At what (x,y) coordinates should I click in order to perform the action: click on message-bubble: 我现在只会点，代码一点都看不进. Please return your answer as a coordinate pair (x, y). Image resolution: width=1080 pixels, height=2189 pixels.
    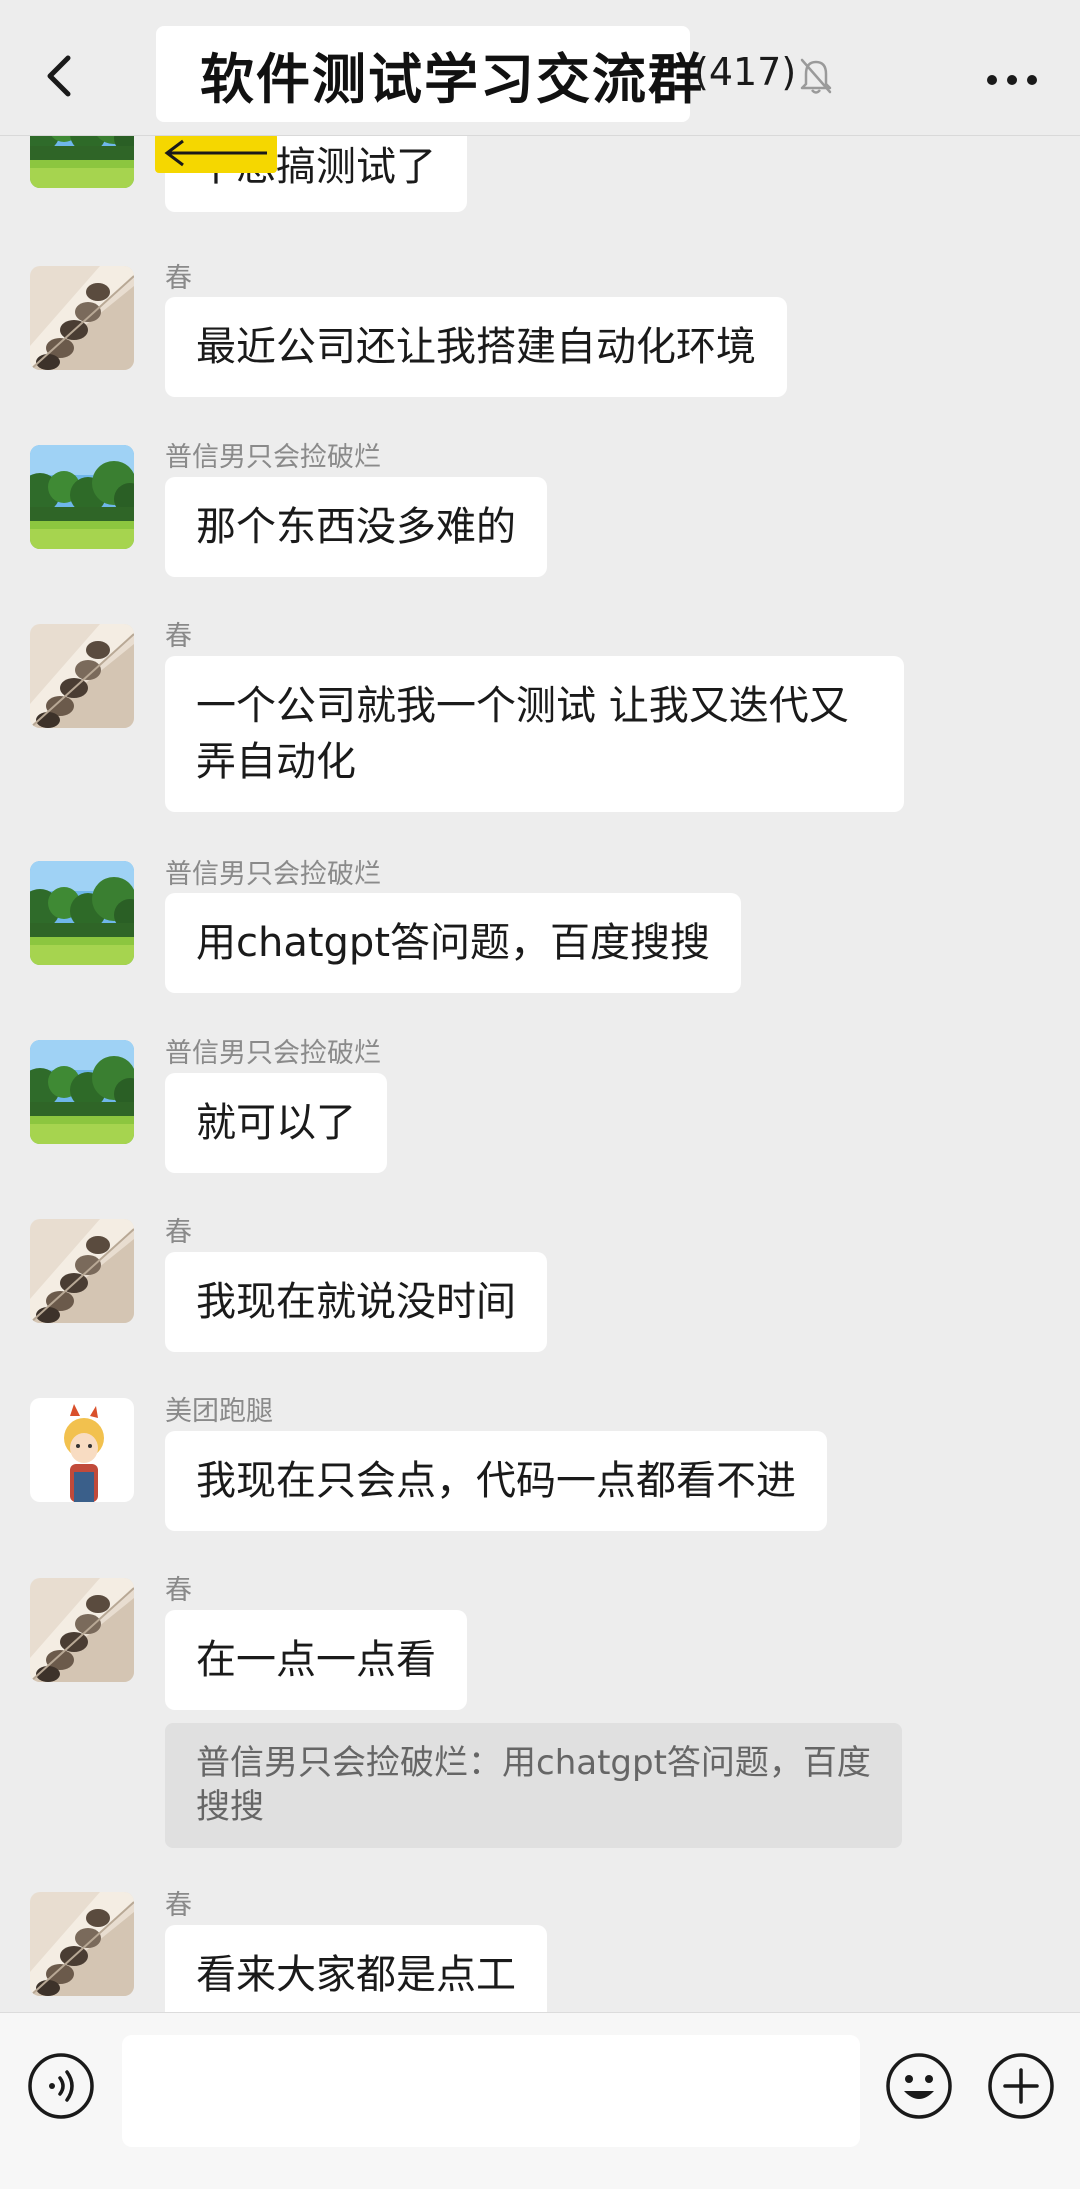
    Looking at the image, I should click on (496, 1481).